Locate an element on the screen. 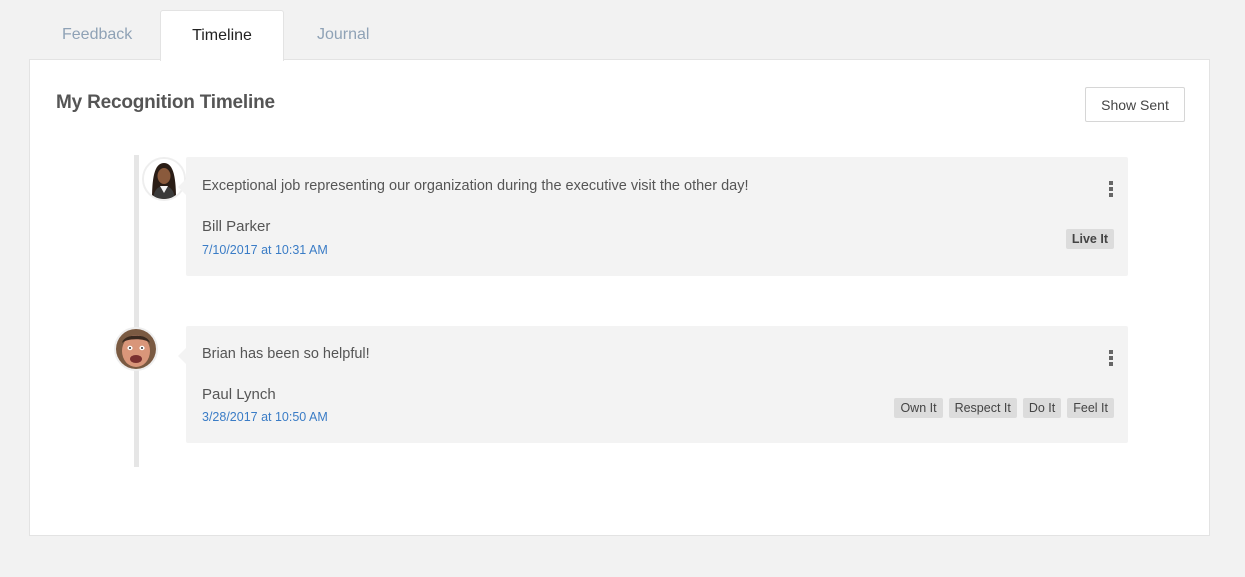 The image size is (1245, 577). avatar is located at coordinates (136, 349).